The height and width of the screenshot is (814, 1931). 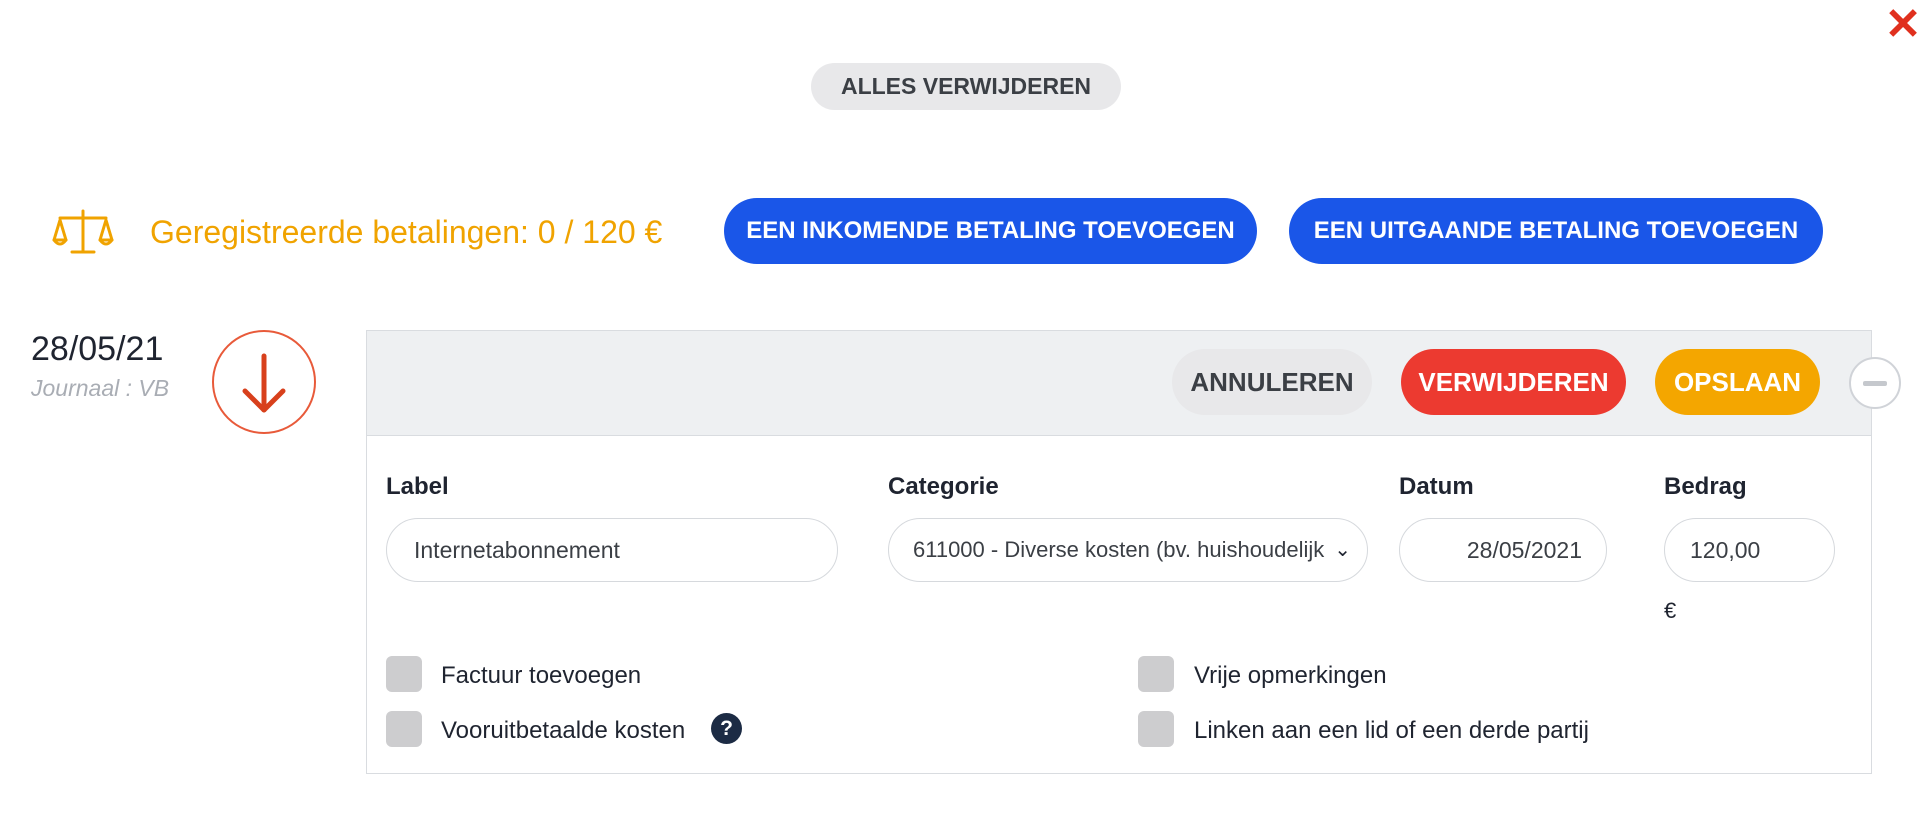 I want to click on add-incoming-payment-button: EEN INKOMENDE BETALING TOEVOEGEN, so click(x=990, y=231).